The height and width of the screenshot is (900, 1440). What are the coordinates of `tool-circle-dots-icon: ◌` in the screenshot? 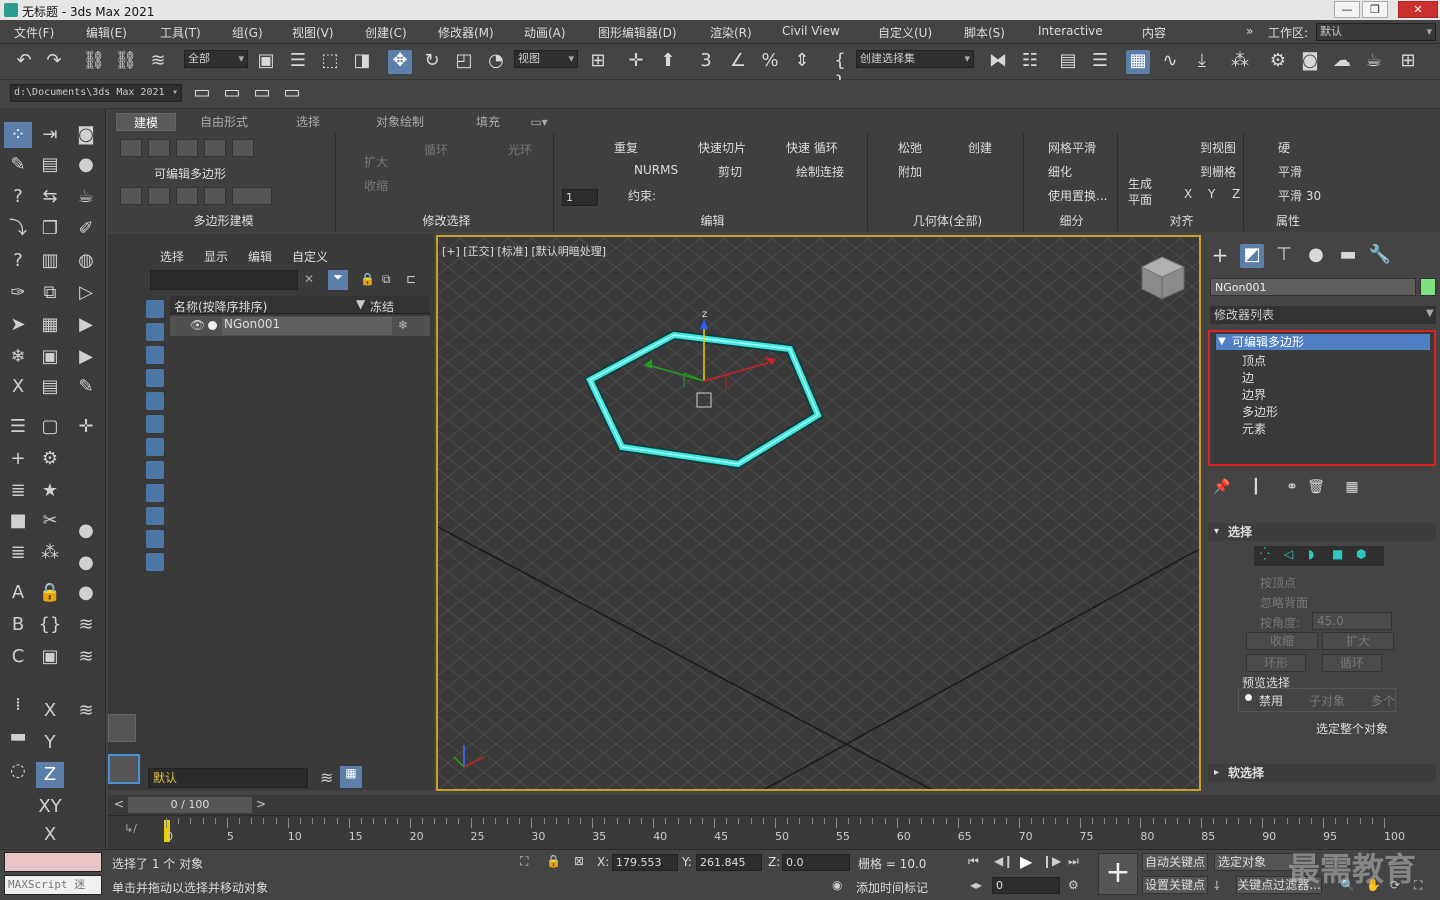 It's located at (18, 771).